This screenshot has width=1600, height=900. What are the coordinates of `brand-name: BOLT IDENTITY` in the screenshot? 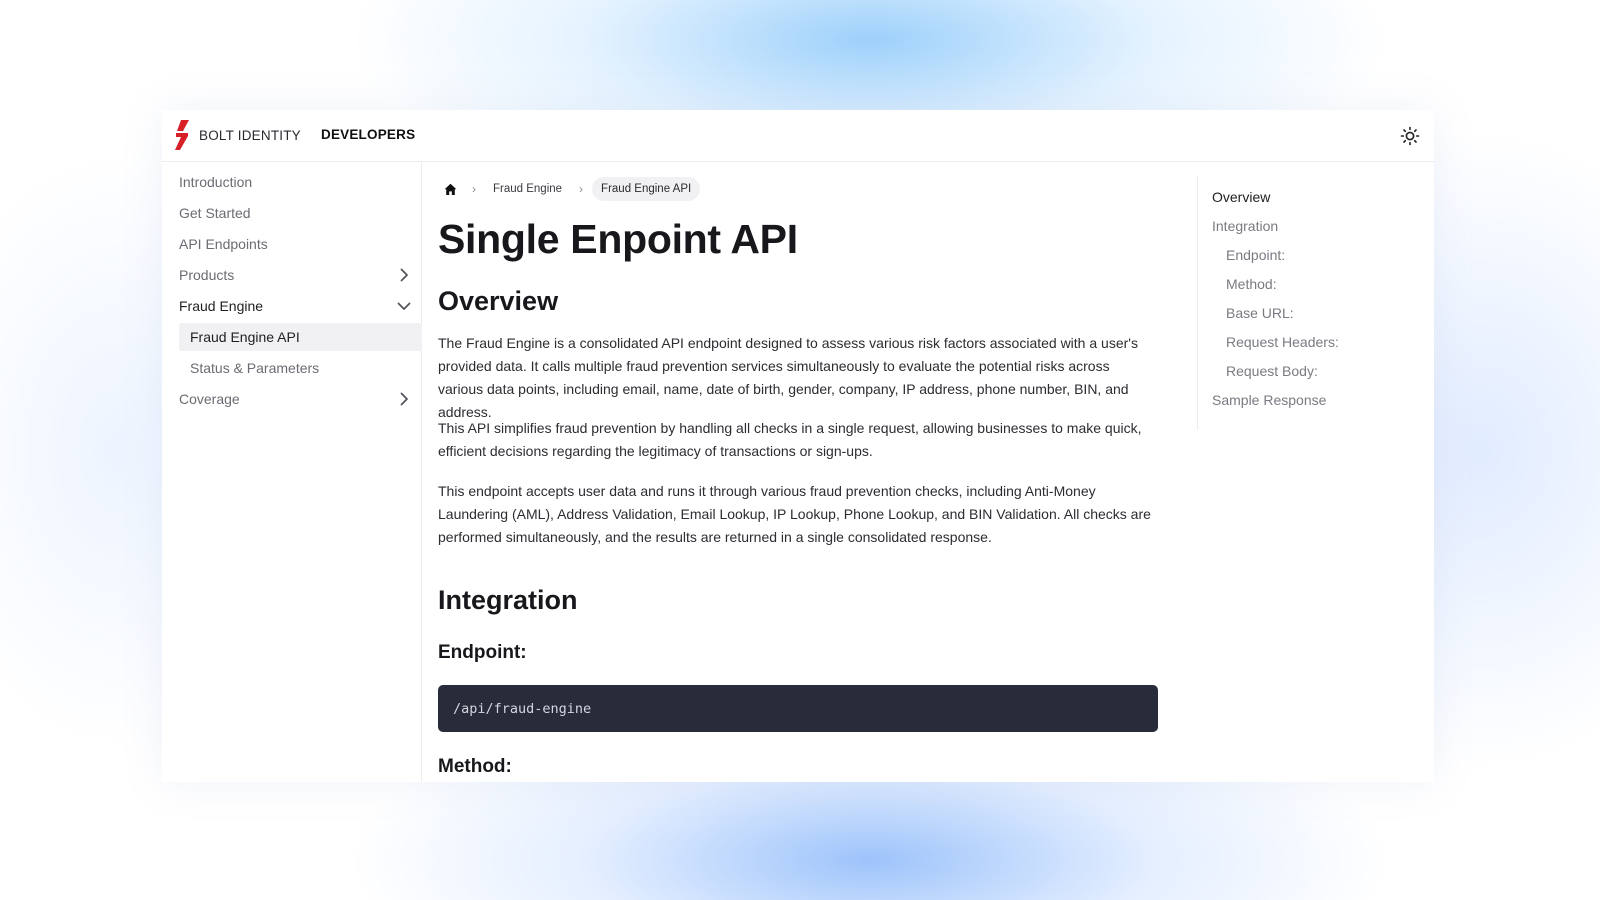 It's located at (250, 135).